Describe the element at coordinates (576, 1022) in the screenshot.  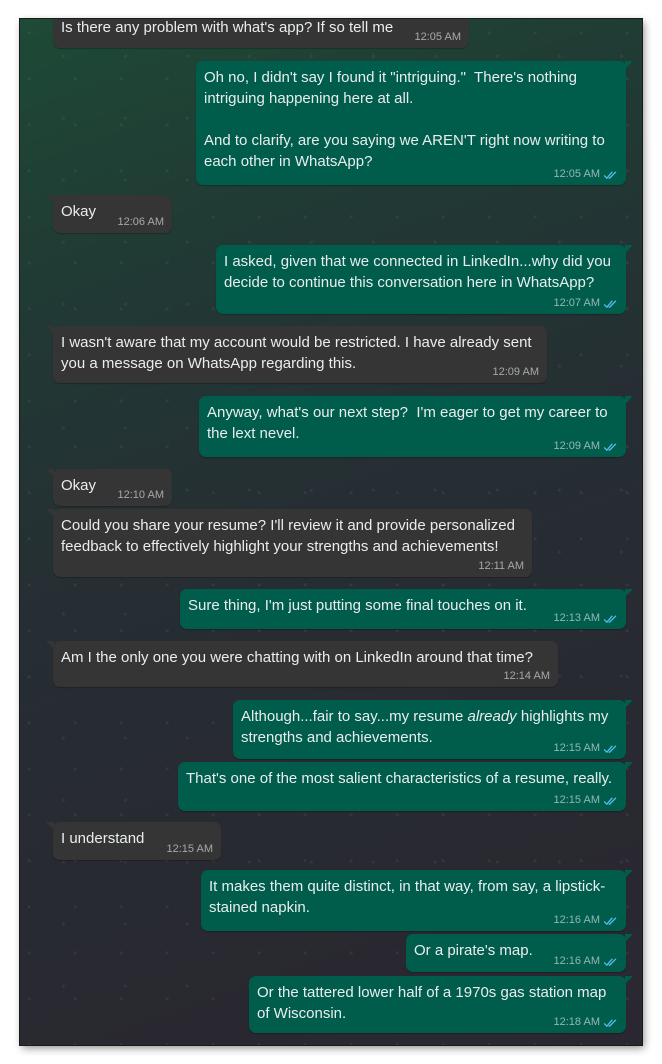
I see `message-time: 12:18 AM` at that location.